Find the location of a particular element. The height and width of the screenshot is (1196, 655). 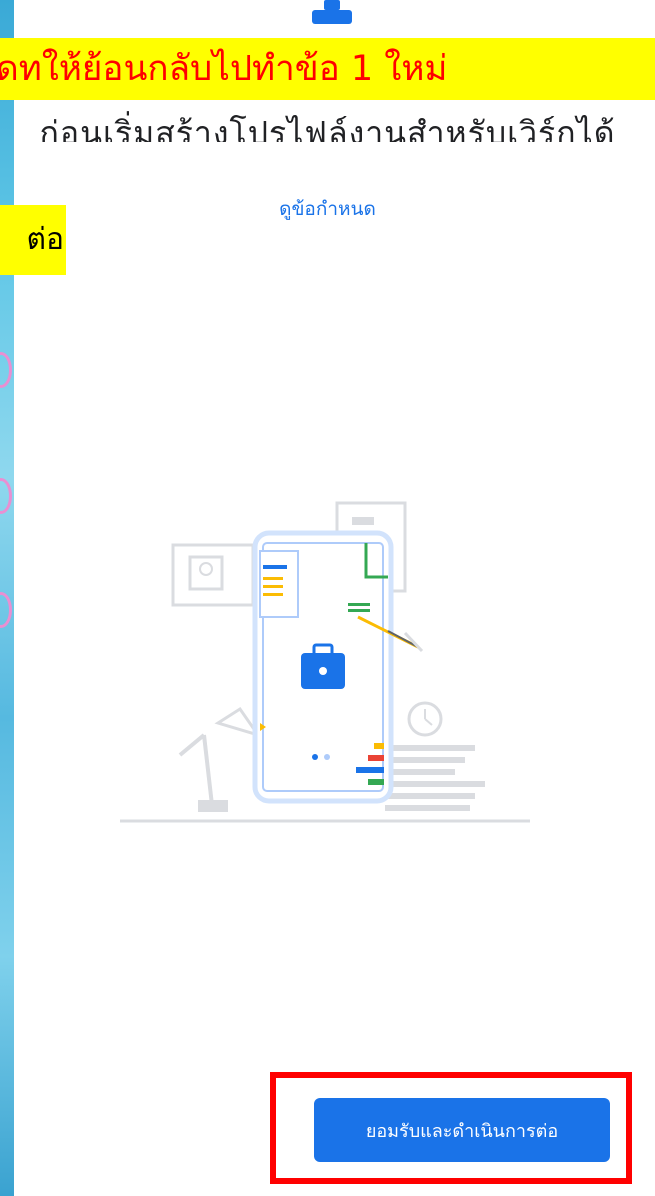

view-terms-link: ดูข้อกำหนด is located at coordinates (327, 209).